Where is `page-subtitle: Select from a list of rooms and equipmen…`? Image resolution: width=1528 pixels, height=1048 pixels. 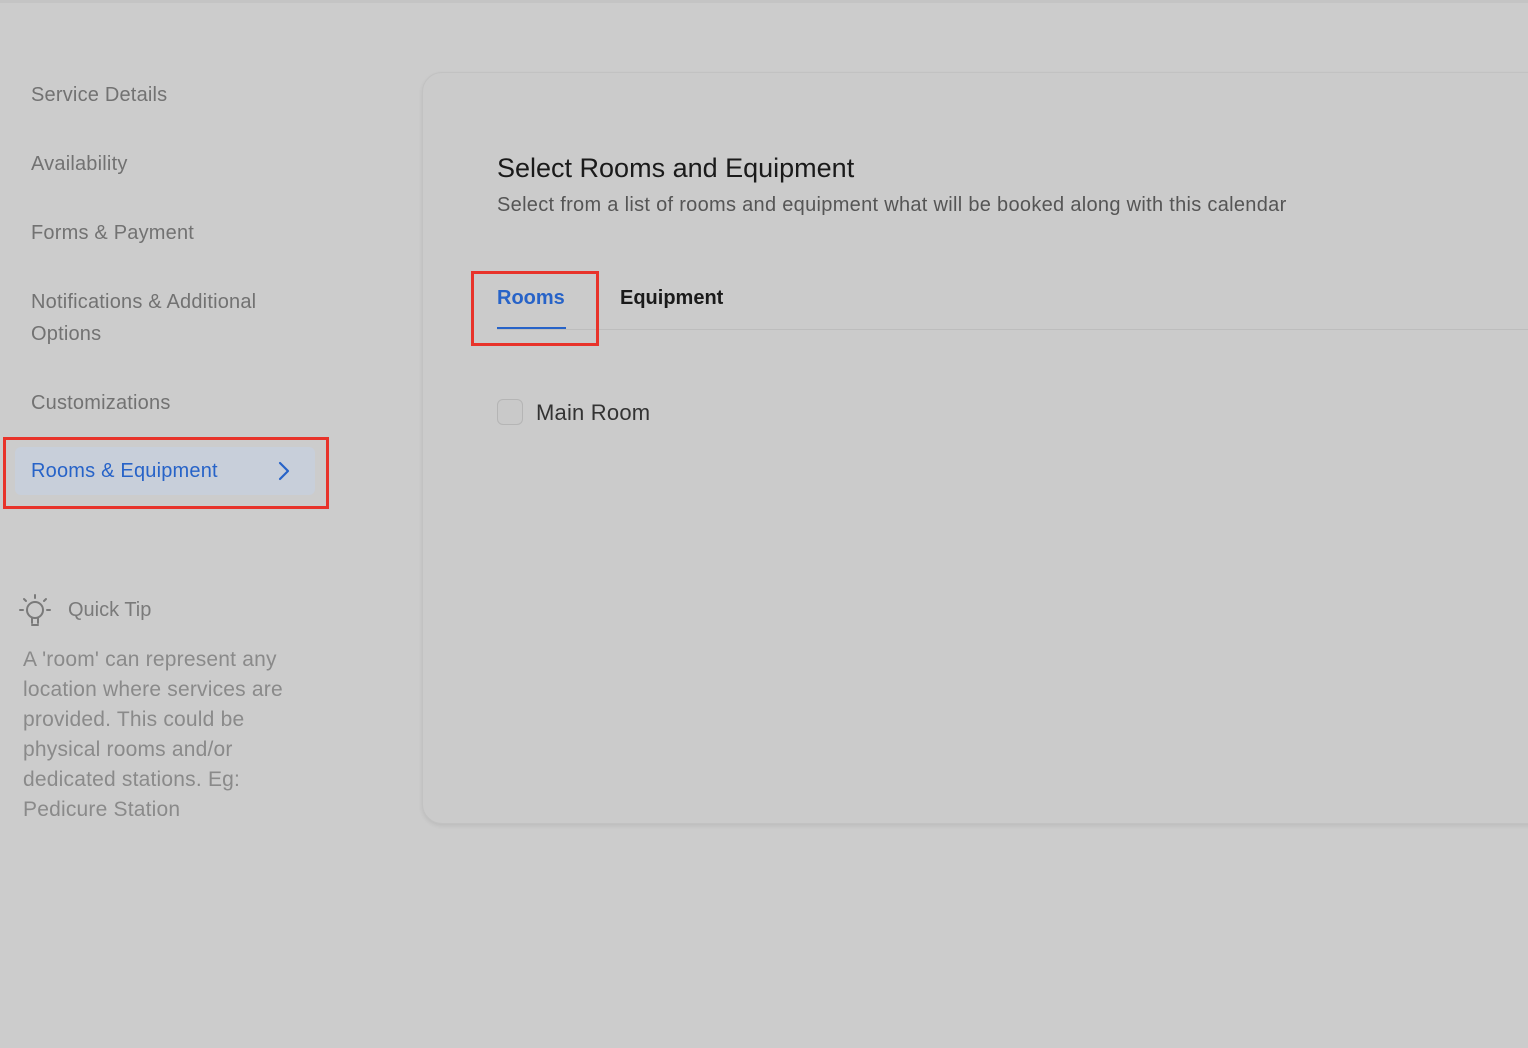 page-subtitle: Select from a list of rooms and equipmen… is located at coordinates (892, 205).